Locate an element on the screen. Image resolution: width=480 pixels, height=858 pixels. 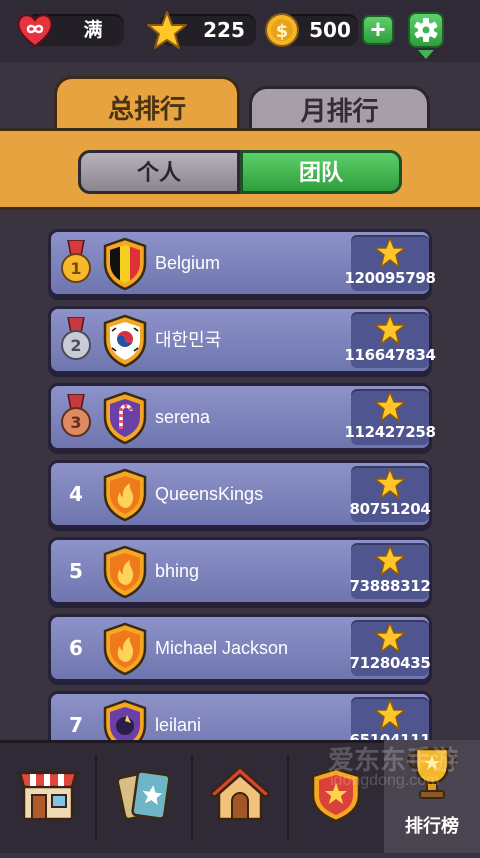
nav-shop is located at coordinates (47, 798).